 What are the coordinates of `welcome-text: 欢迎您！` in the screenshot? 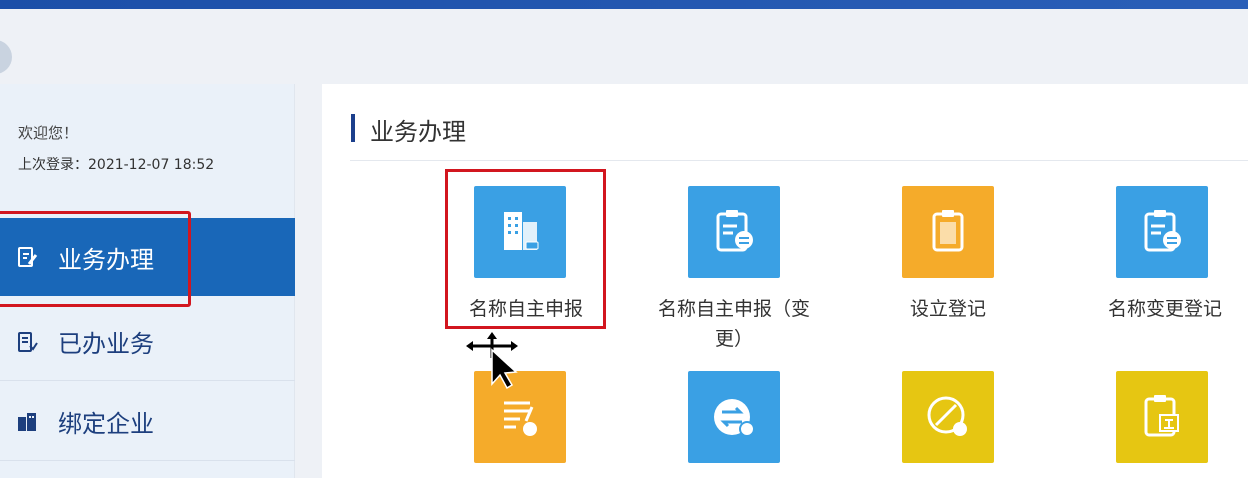 It's located at (48, 133).